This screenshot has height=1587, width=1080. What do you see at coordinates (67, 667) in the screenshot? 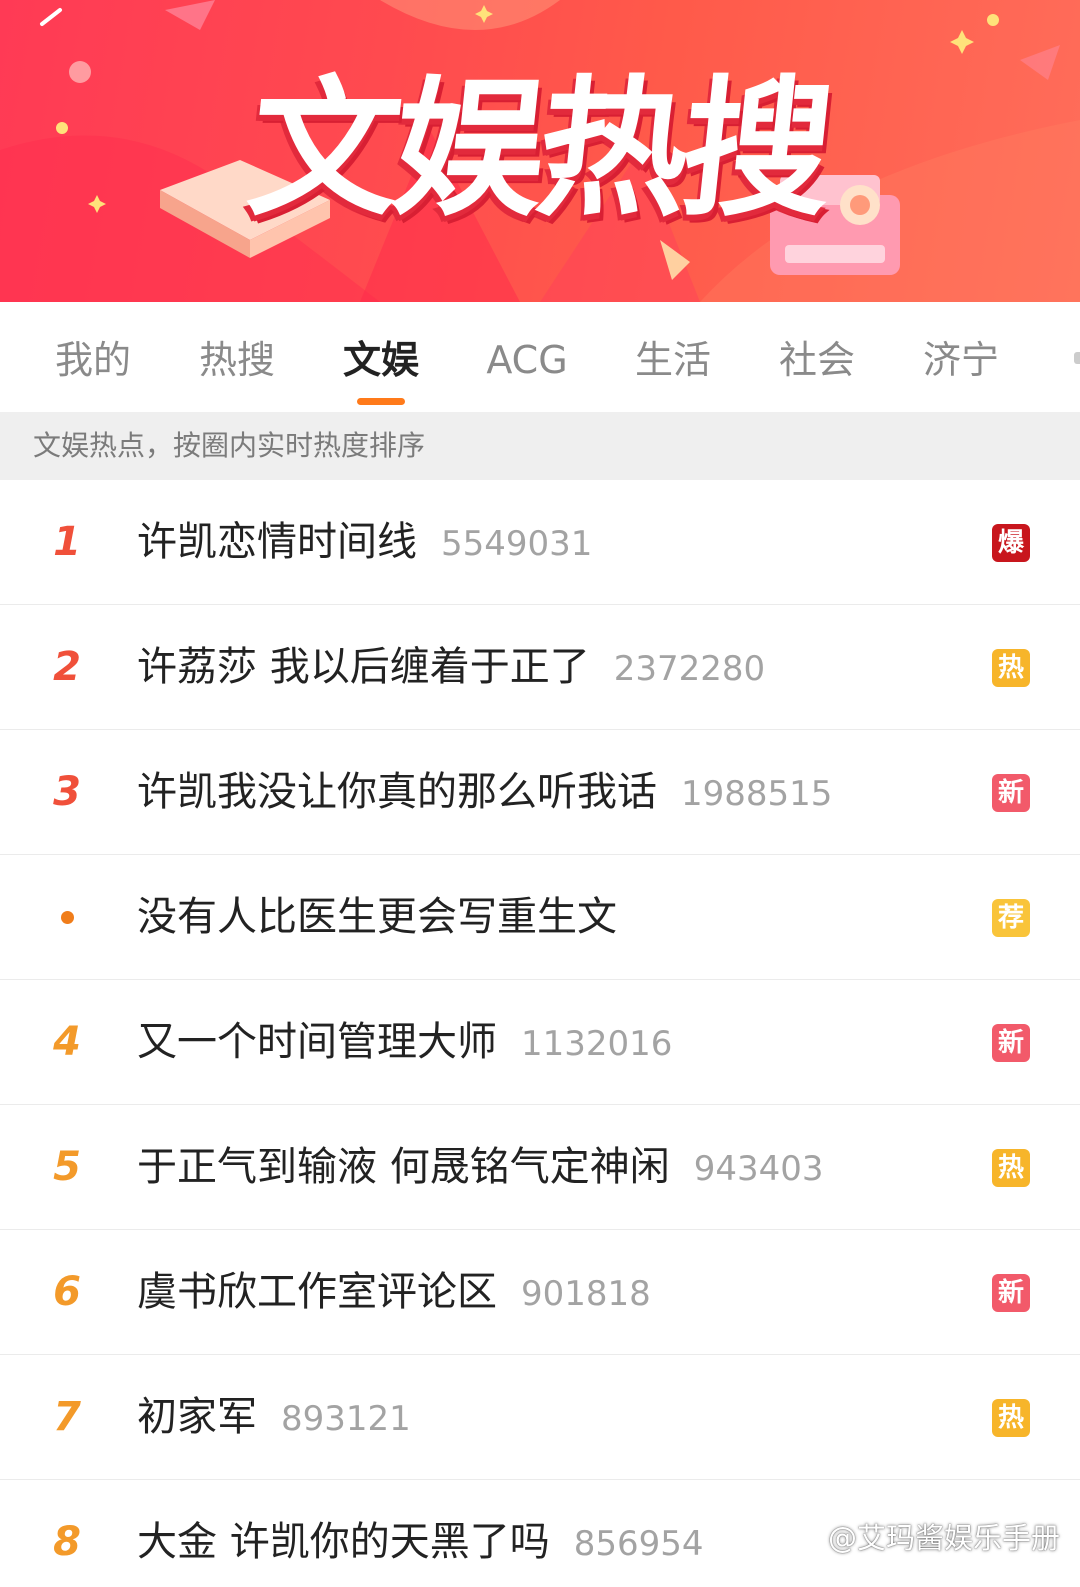
I see `rank-number: 2` at bounding box center [67, 667].